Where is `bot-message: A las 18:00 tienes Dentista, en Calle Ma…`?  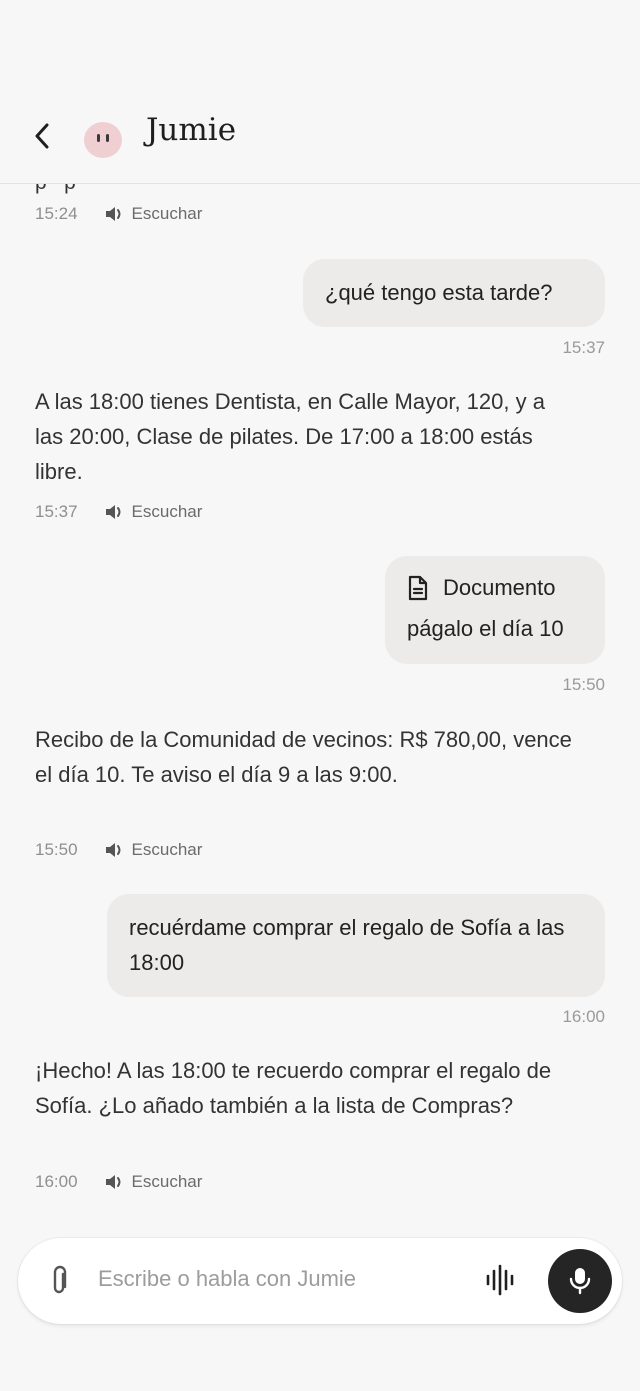 bot-message: A las 18:00 tienes Dentista, en Calle Ma… is located at coordinates (290, 436).